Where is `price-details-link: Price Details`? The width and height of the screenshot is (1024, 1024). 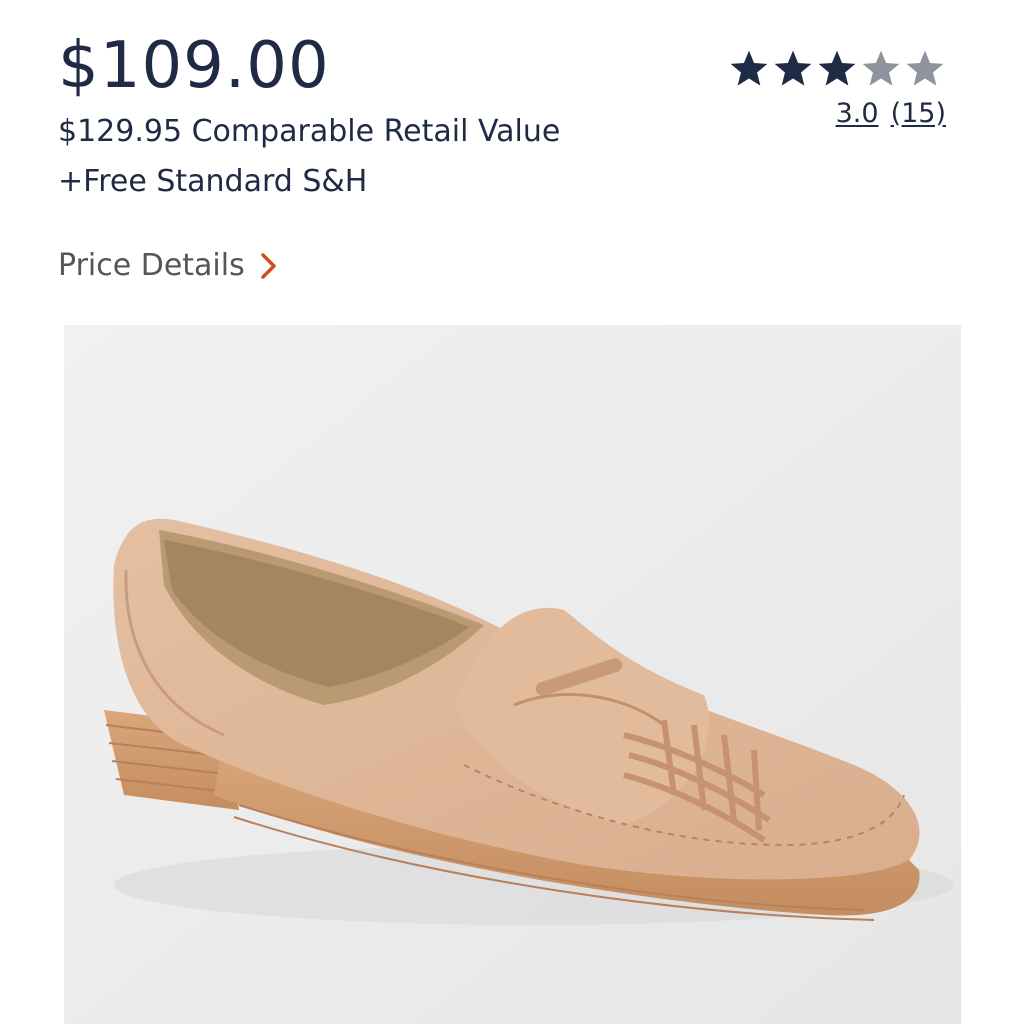 price-details-link: Price Details is located at coordinates (168, 266).